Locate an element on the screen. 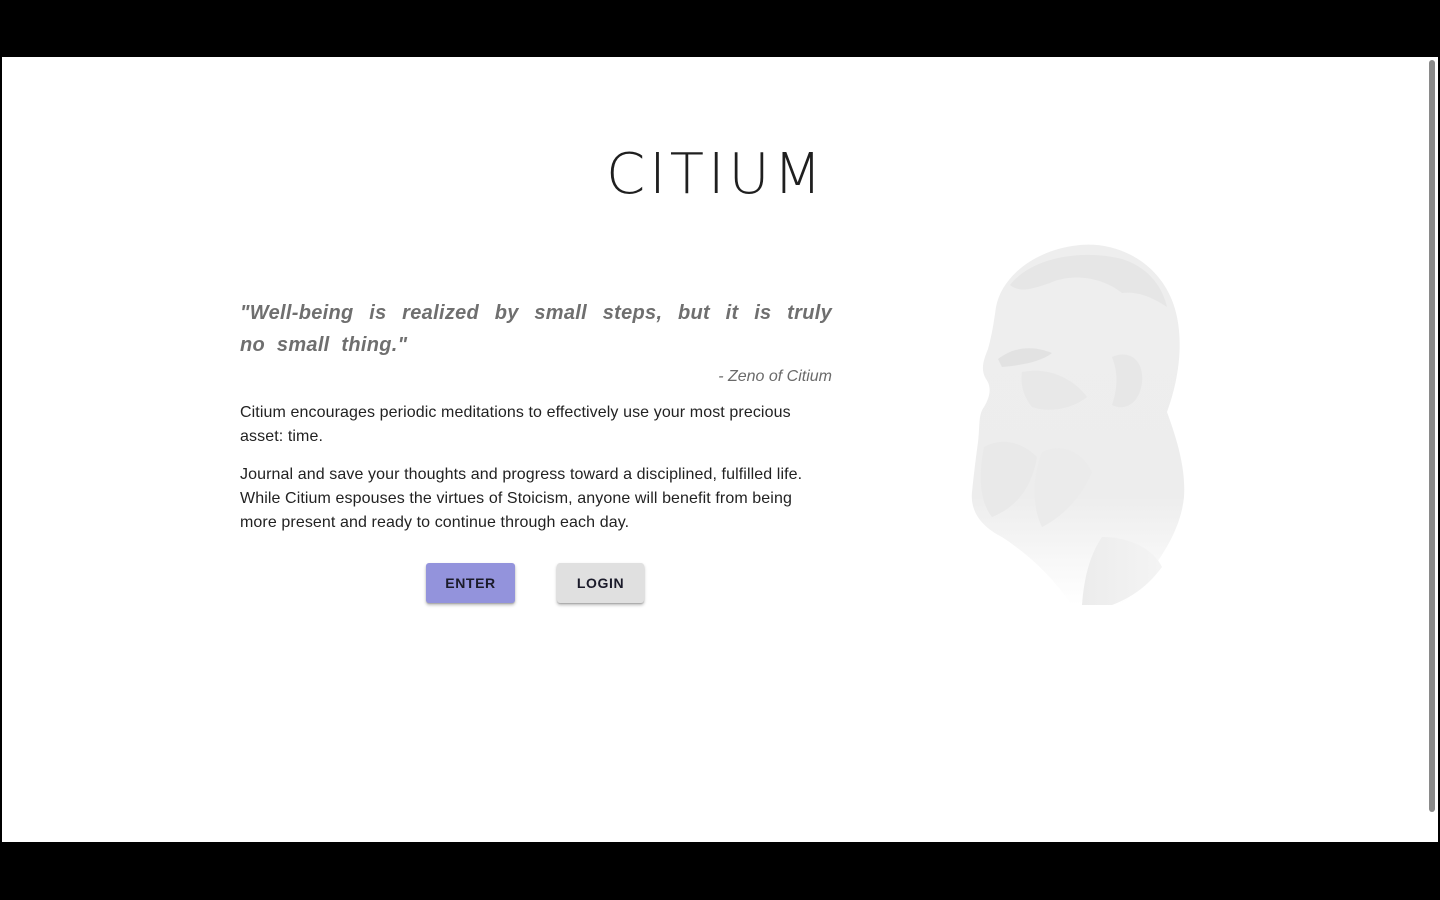 The image size is (1440, 900). quote-author: - Zeno of Citium is located at coordinates (775, 376).